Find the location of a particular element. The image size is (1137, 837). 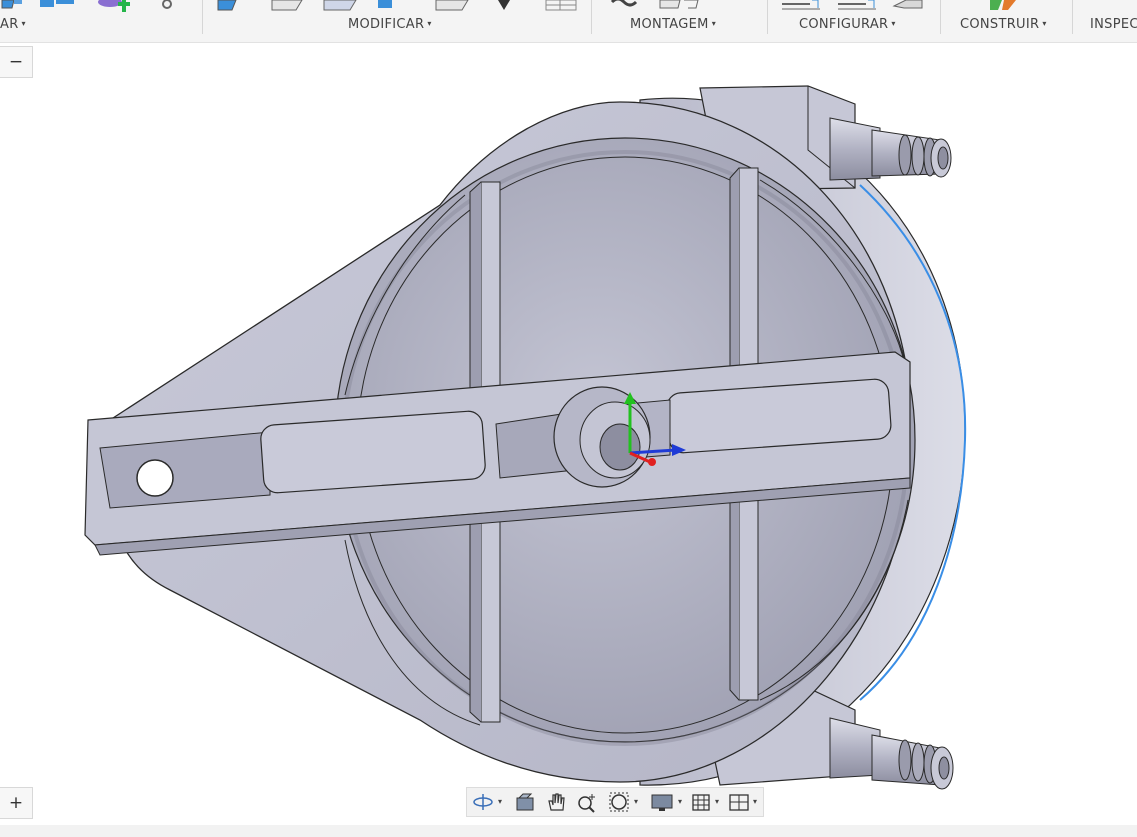

create-form-icon is located at coordinates (117, 7).